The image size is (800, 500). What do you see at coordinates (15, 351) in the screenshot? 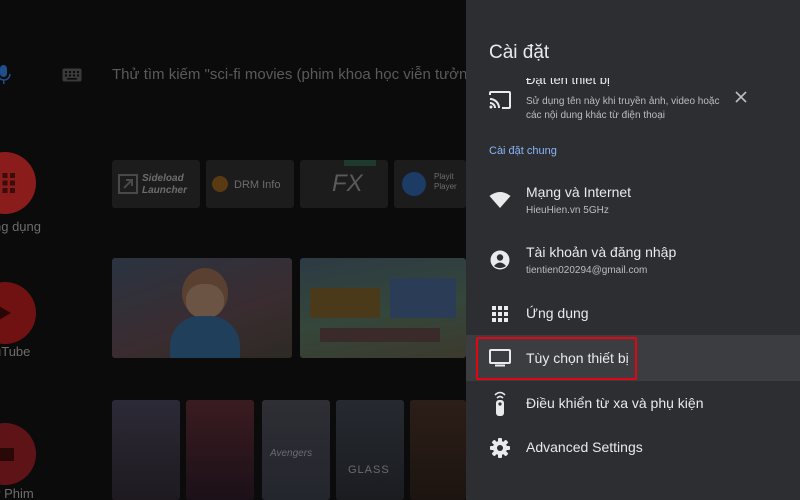
I see `youtube-label: uTube` at bounding box center [15, 351].